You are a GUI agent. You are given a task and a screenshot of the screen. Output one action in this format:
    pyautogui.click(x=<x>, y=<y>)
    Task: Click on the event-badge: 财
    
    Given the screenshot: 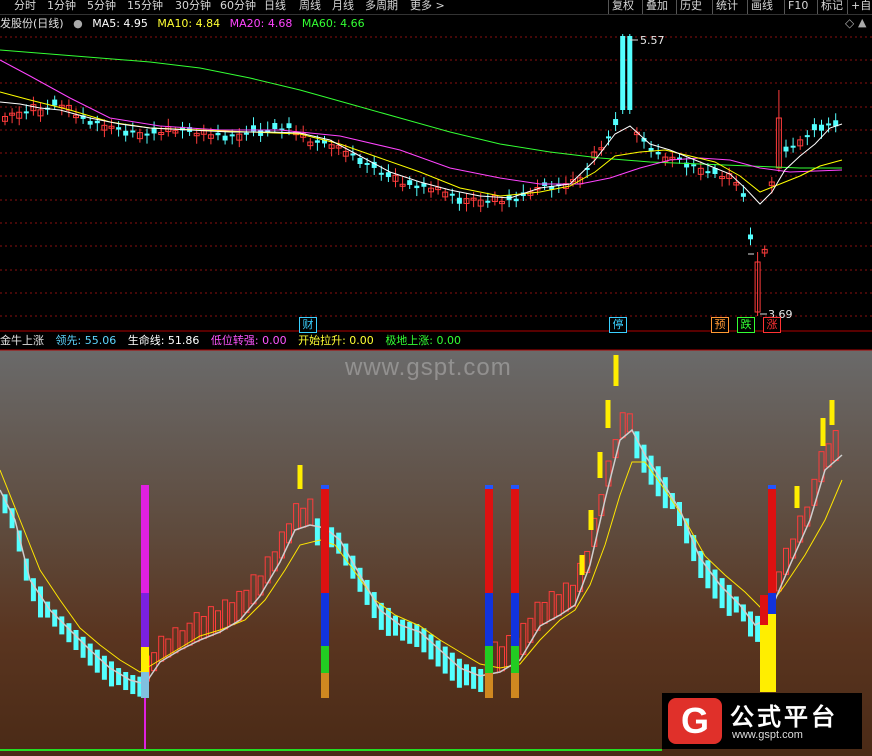 What is the action you would take?
    pyautogui.click(x=308, y=325)
    